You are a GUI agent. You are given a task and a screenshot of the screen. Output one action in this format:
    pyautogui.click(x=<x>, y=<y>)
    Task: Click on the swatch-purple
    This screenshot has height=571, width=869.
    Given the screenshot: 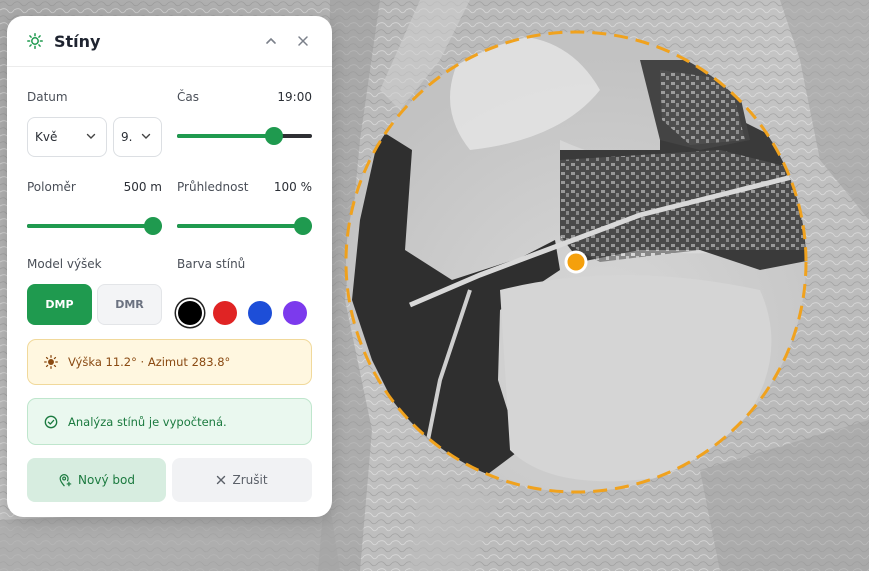 What is the action you would take?
    pyautogui.click(x=295, y=313)
    